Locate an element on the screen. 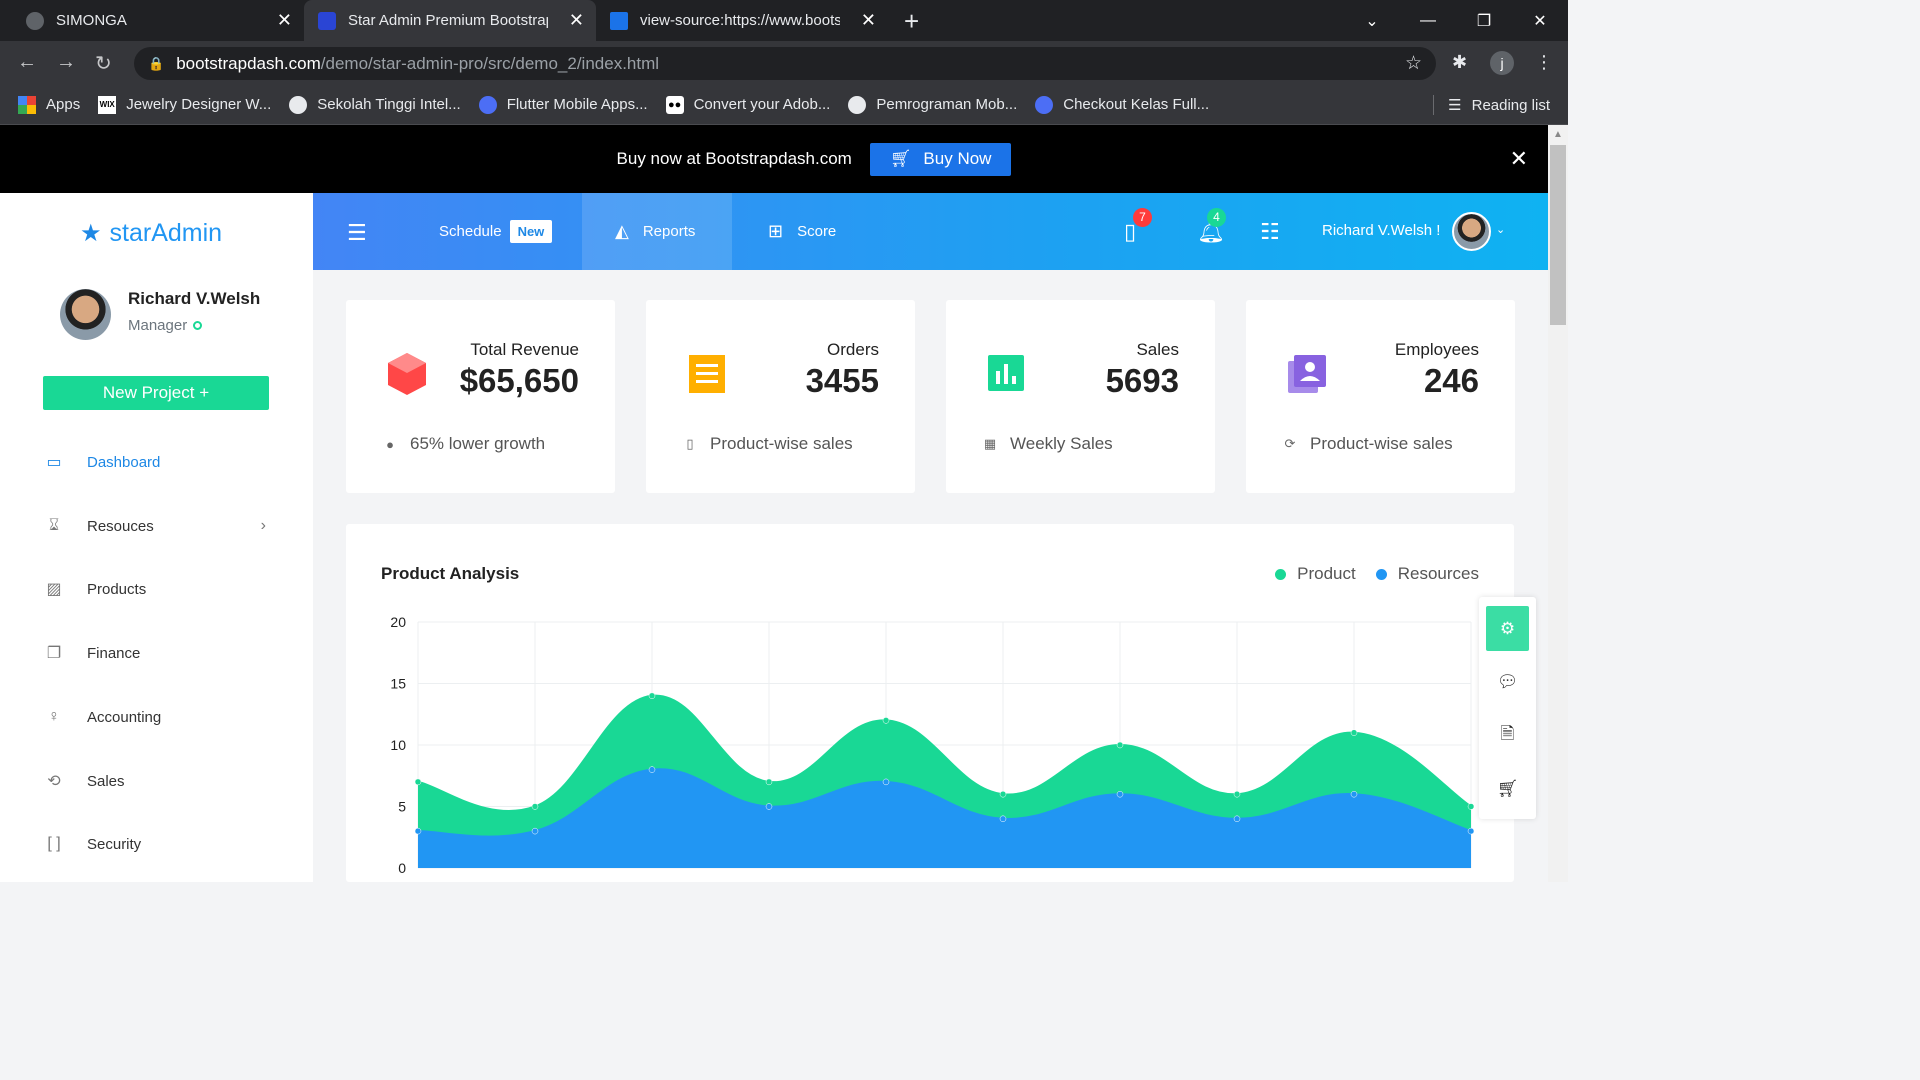 This screenshot has height=1080, width=1920. nav-score: ⊞ Score is located at coordinates (802, 231).